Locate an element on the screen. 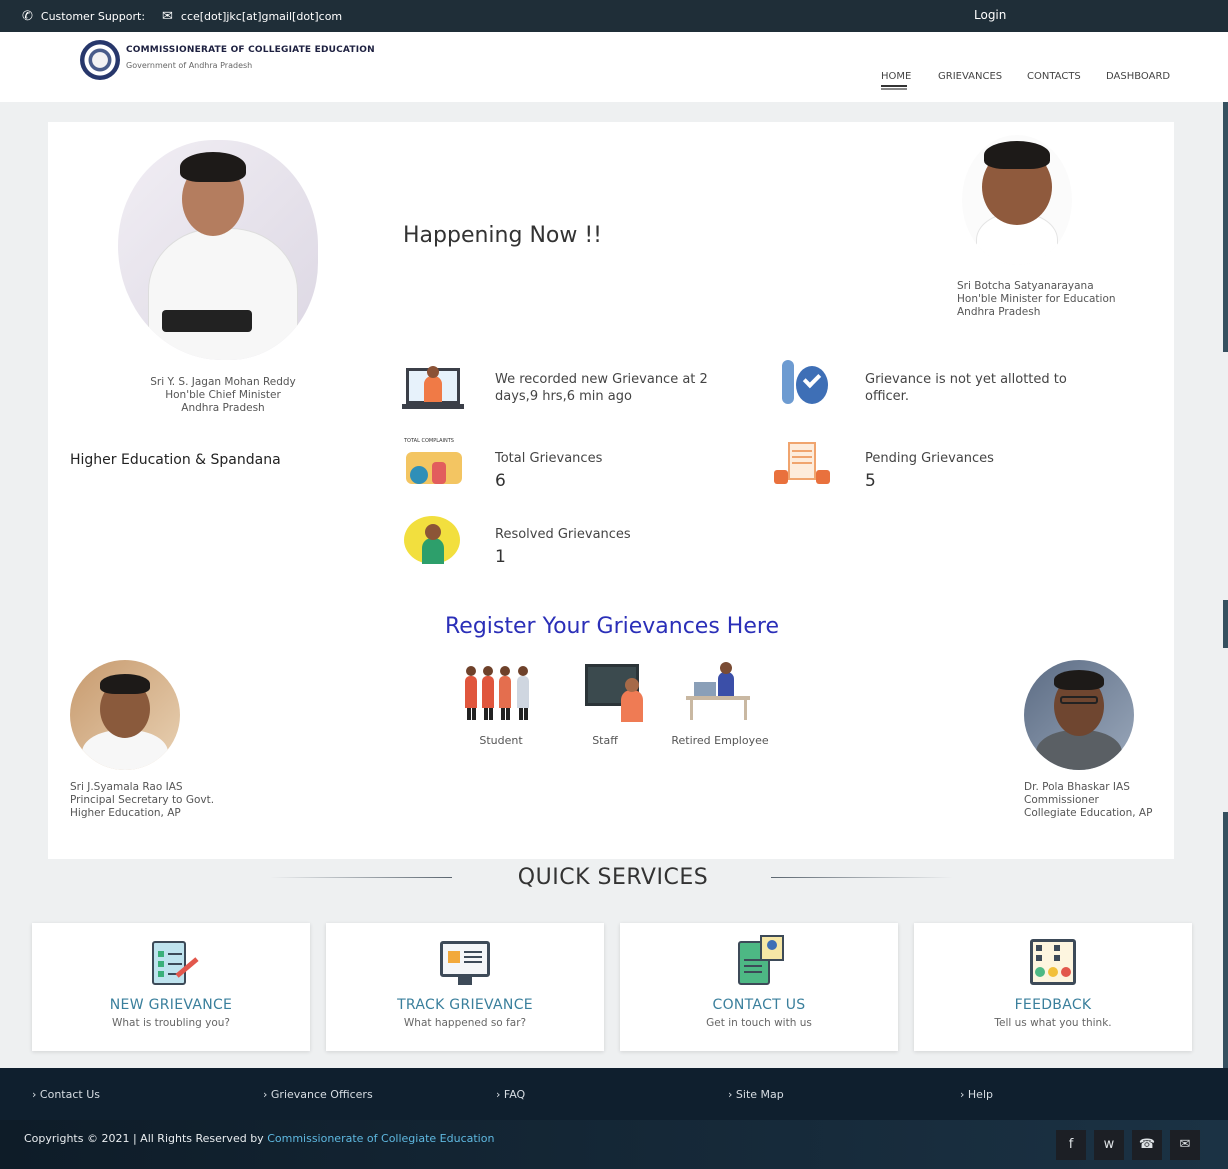 The height and width of the screenshot is (1169, 1228). pending-document-icon is located at coordinates (803, 463).